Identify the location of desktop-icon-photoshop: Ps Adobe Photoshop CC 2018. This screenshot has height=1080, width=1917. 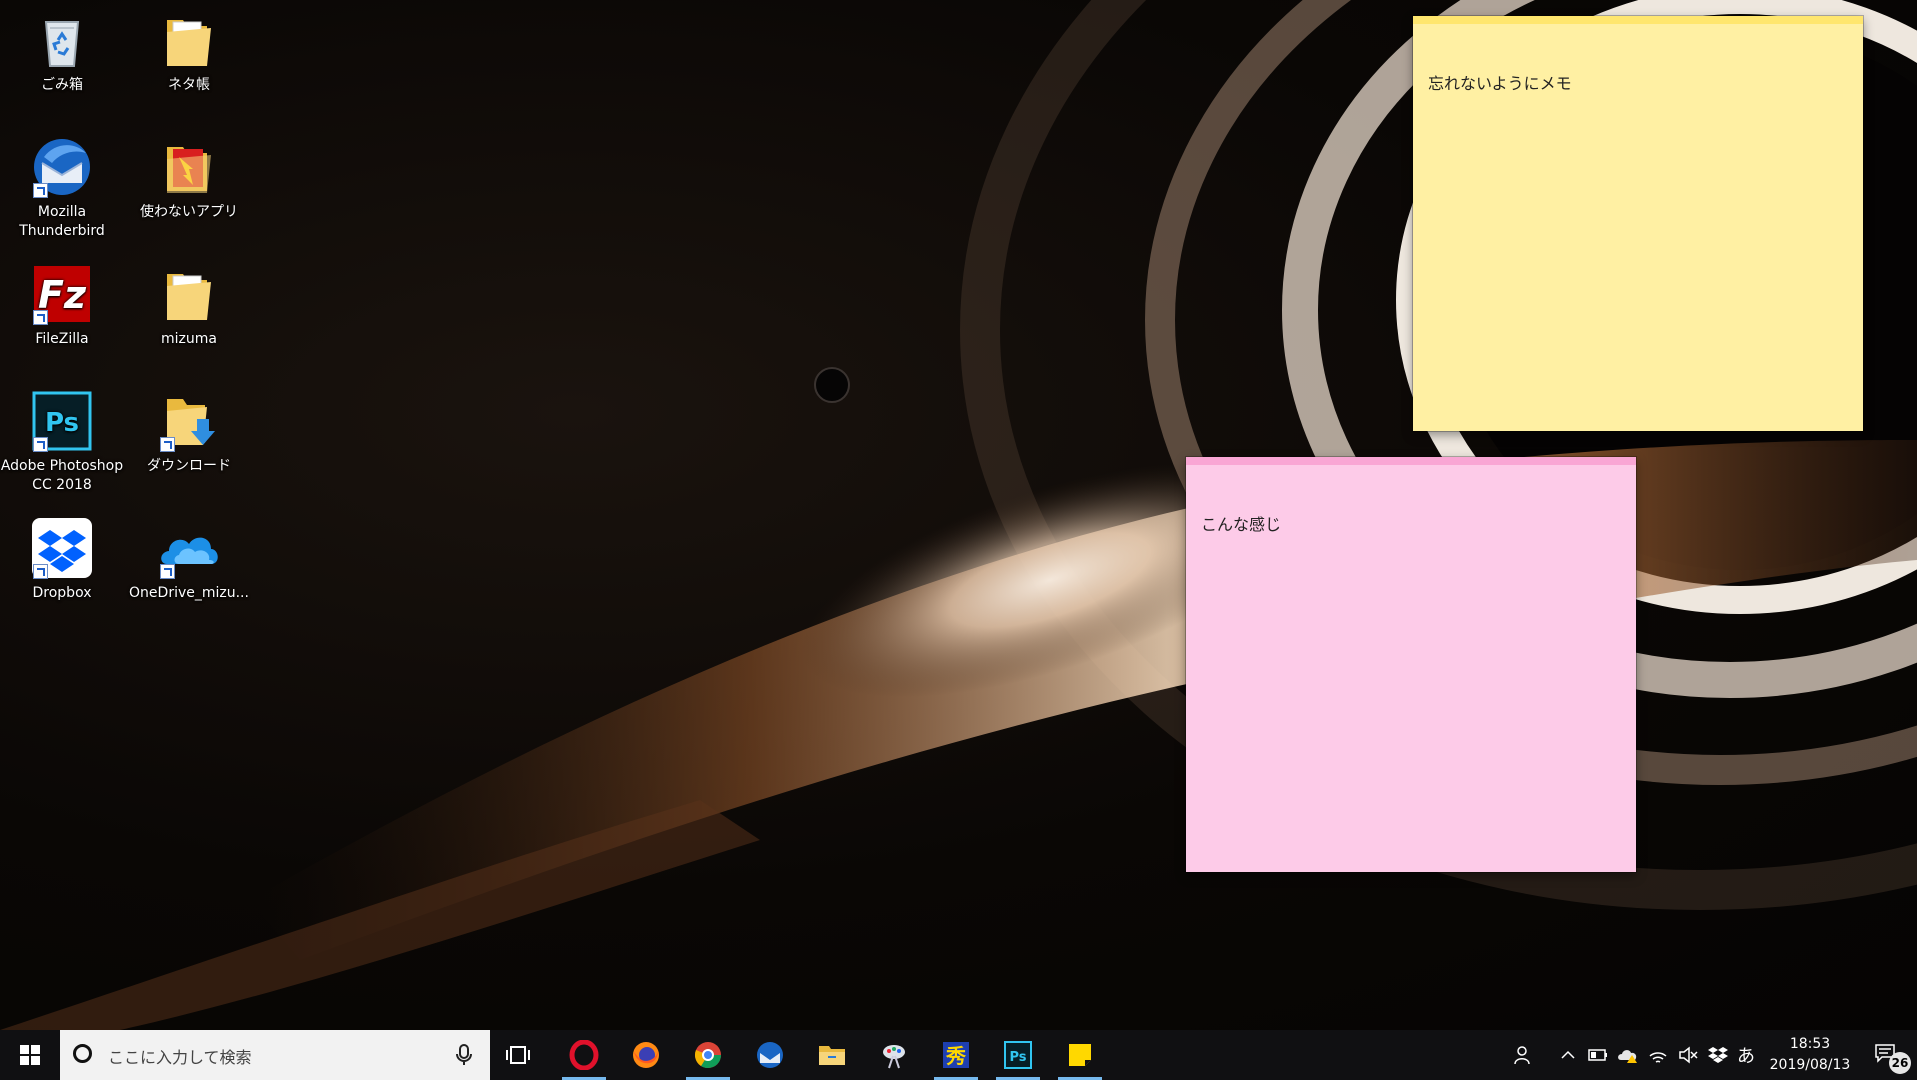
(62, 438).